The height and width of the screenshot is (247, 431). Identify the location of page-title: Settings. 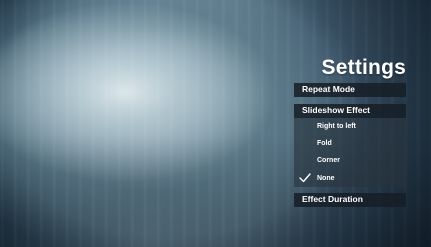
(363, 67).